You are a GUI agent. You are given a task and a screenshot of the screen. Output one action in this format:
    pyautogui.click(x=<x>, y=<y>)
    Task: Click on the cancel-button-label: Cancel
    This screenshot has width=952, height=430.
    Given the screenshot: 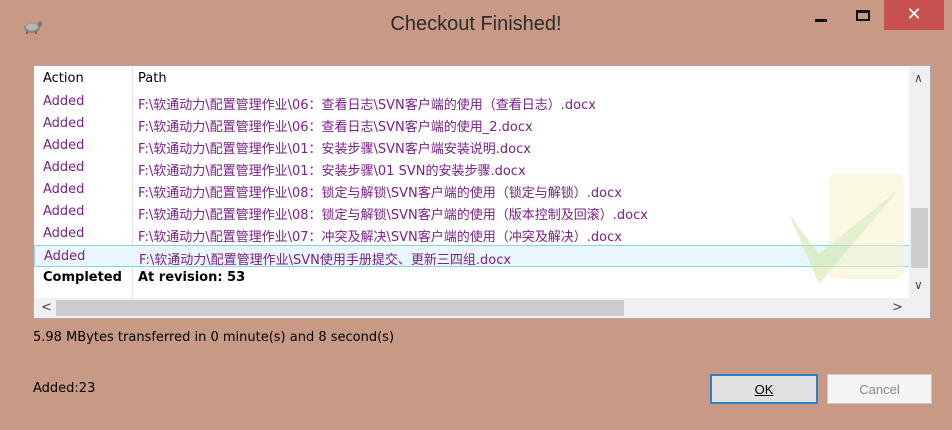 What is the action you would take?
    pyautogui.click(x=879, y=389)
    